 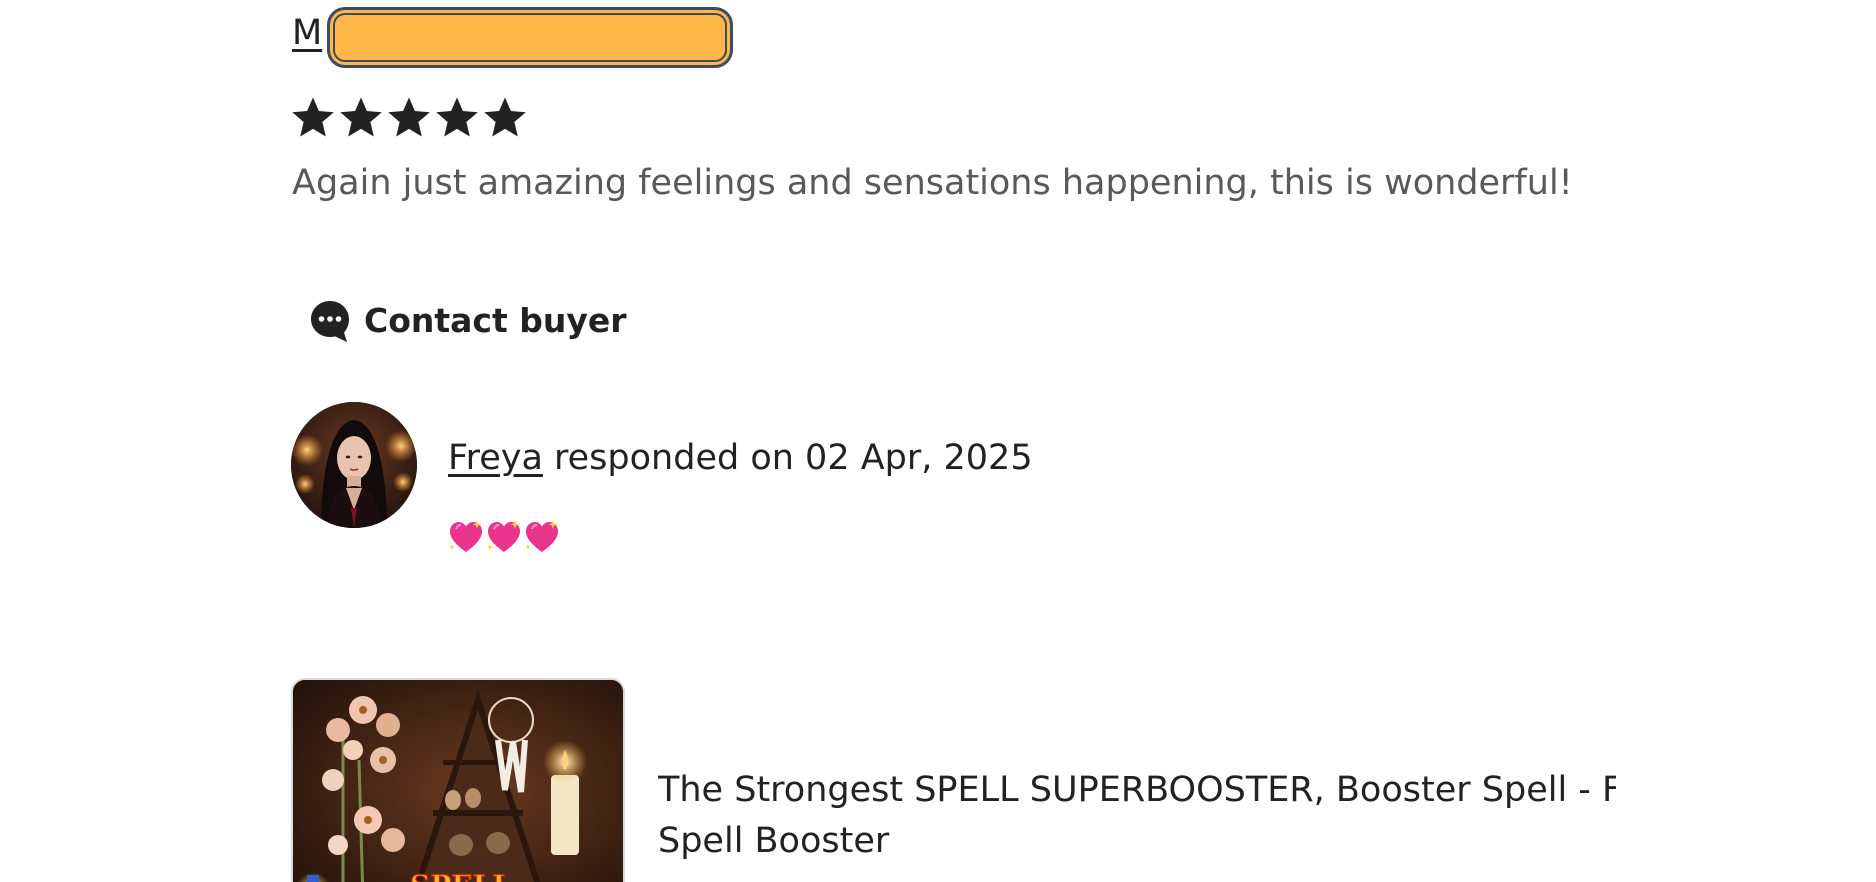 What do you see at coordinates (787, 458) in the screenshot?
I see `response-date-text: responded on 02 Apr, 2025` at bounding box center [787, 458].